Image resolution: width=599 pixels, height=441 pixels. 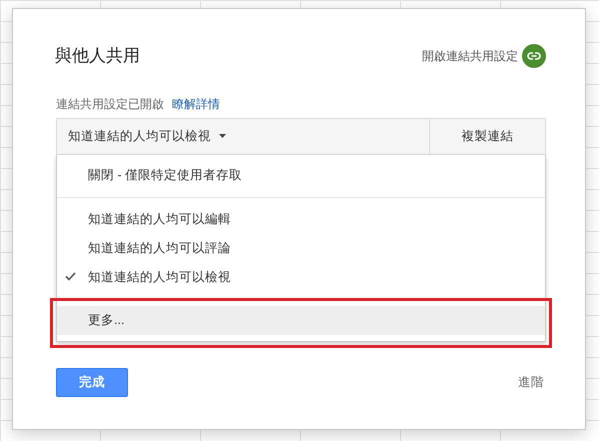 What do you see at coordinates (487, 136) in the screenshot?
I see `copy-link-button: 複製連結` at bounding box center [487, 136].